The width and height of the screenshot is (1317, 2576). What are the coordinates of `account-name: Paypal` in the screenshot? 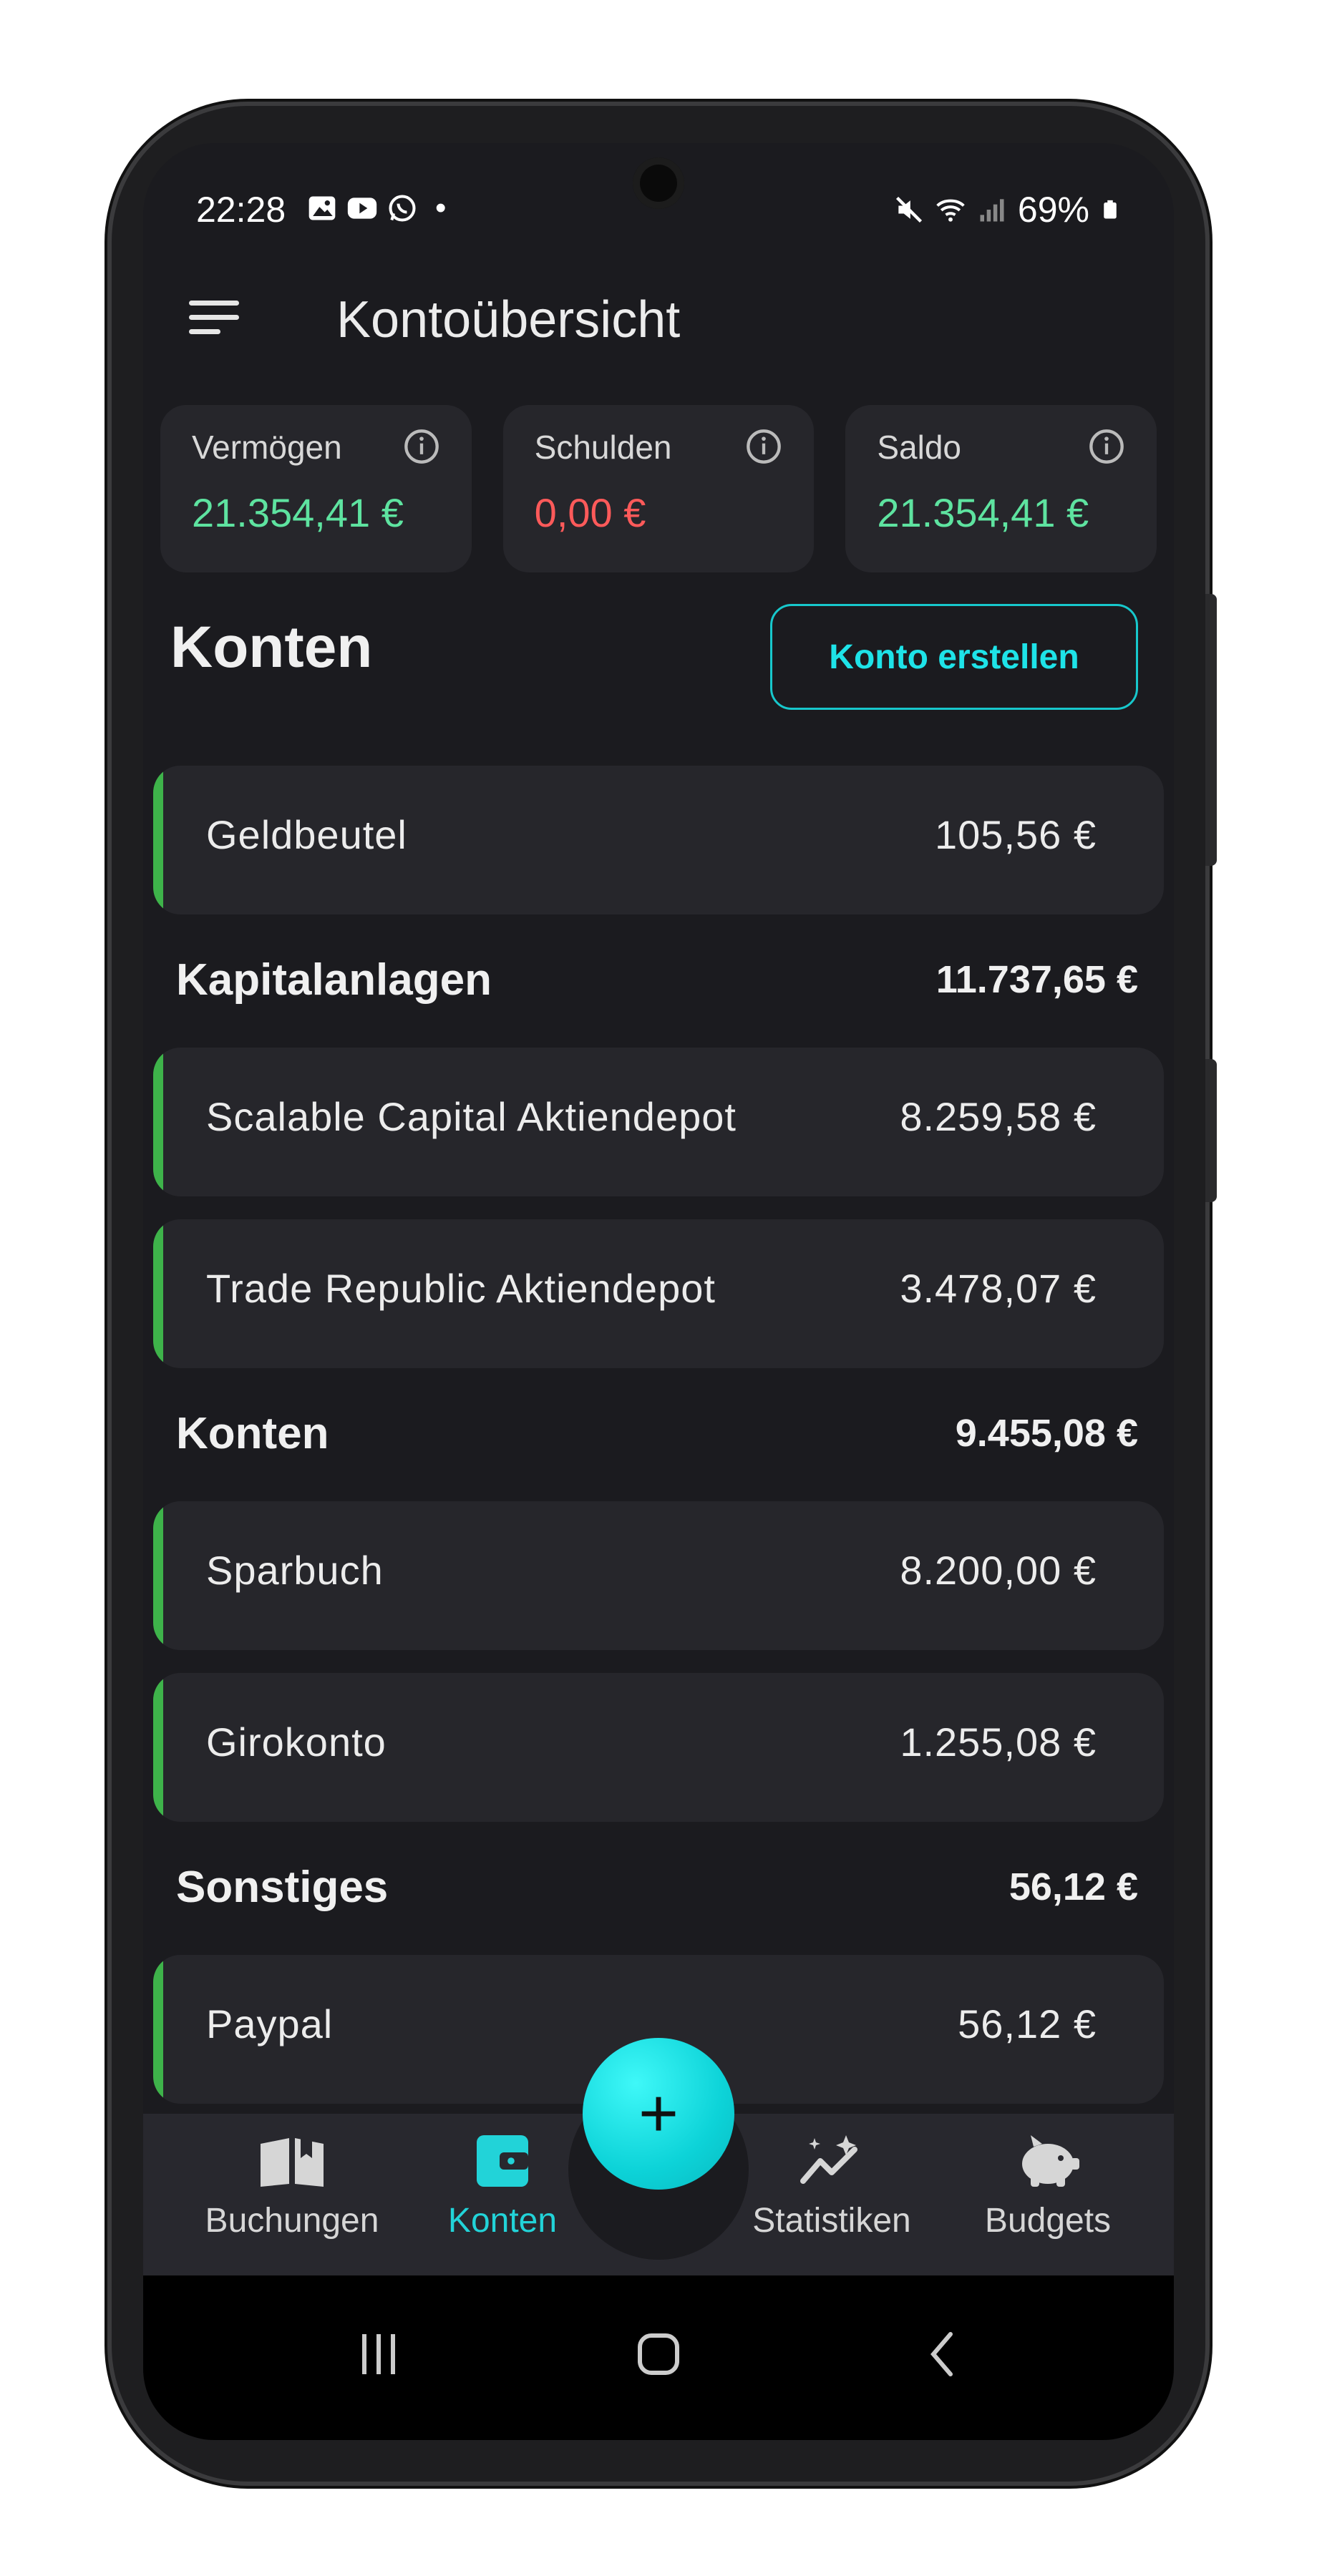 It's located at (270, 2023).